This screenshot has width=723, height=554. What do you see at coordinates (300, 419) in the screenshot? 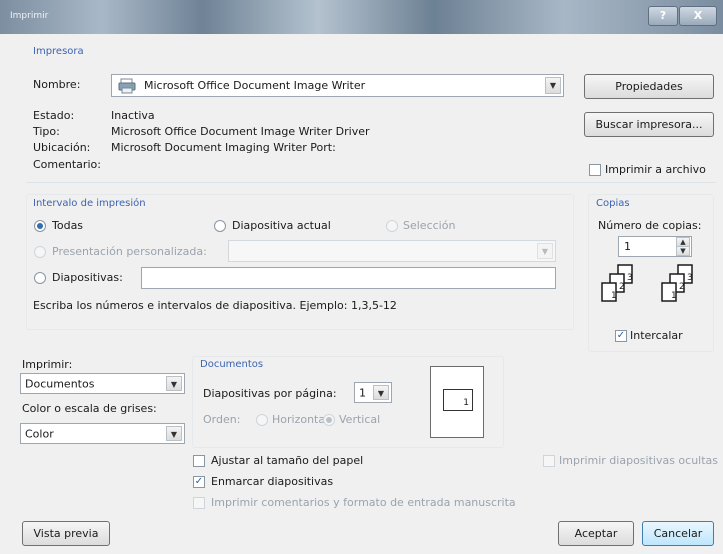
I see `order-horizontal-label: Horizontal` at bounding box center [300, 419].